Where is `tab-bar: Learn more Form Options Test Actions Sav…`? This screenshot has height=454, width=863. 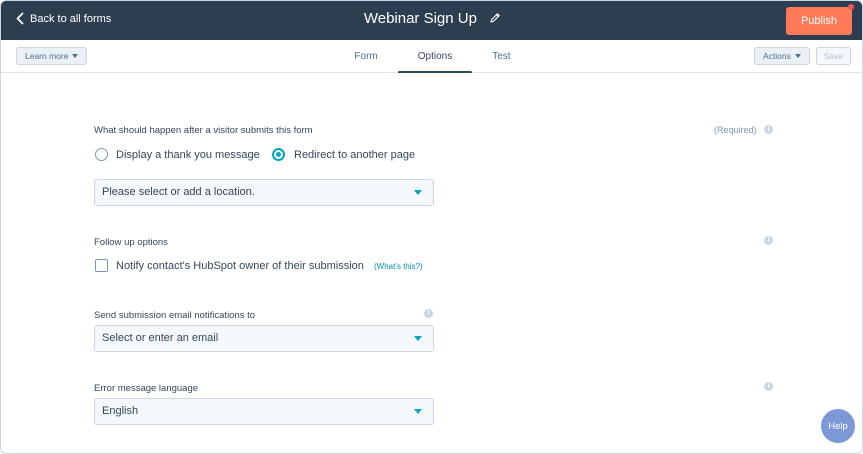 tab-bar: Learn more Form Options Test Actions Sav… is located at coordinates (431, 57).